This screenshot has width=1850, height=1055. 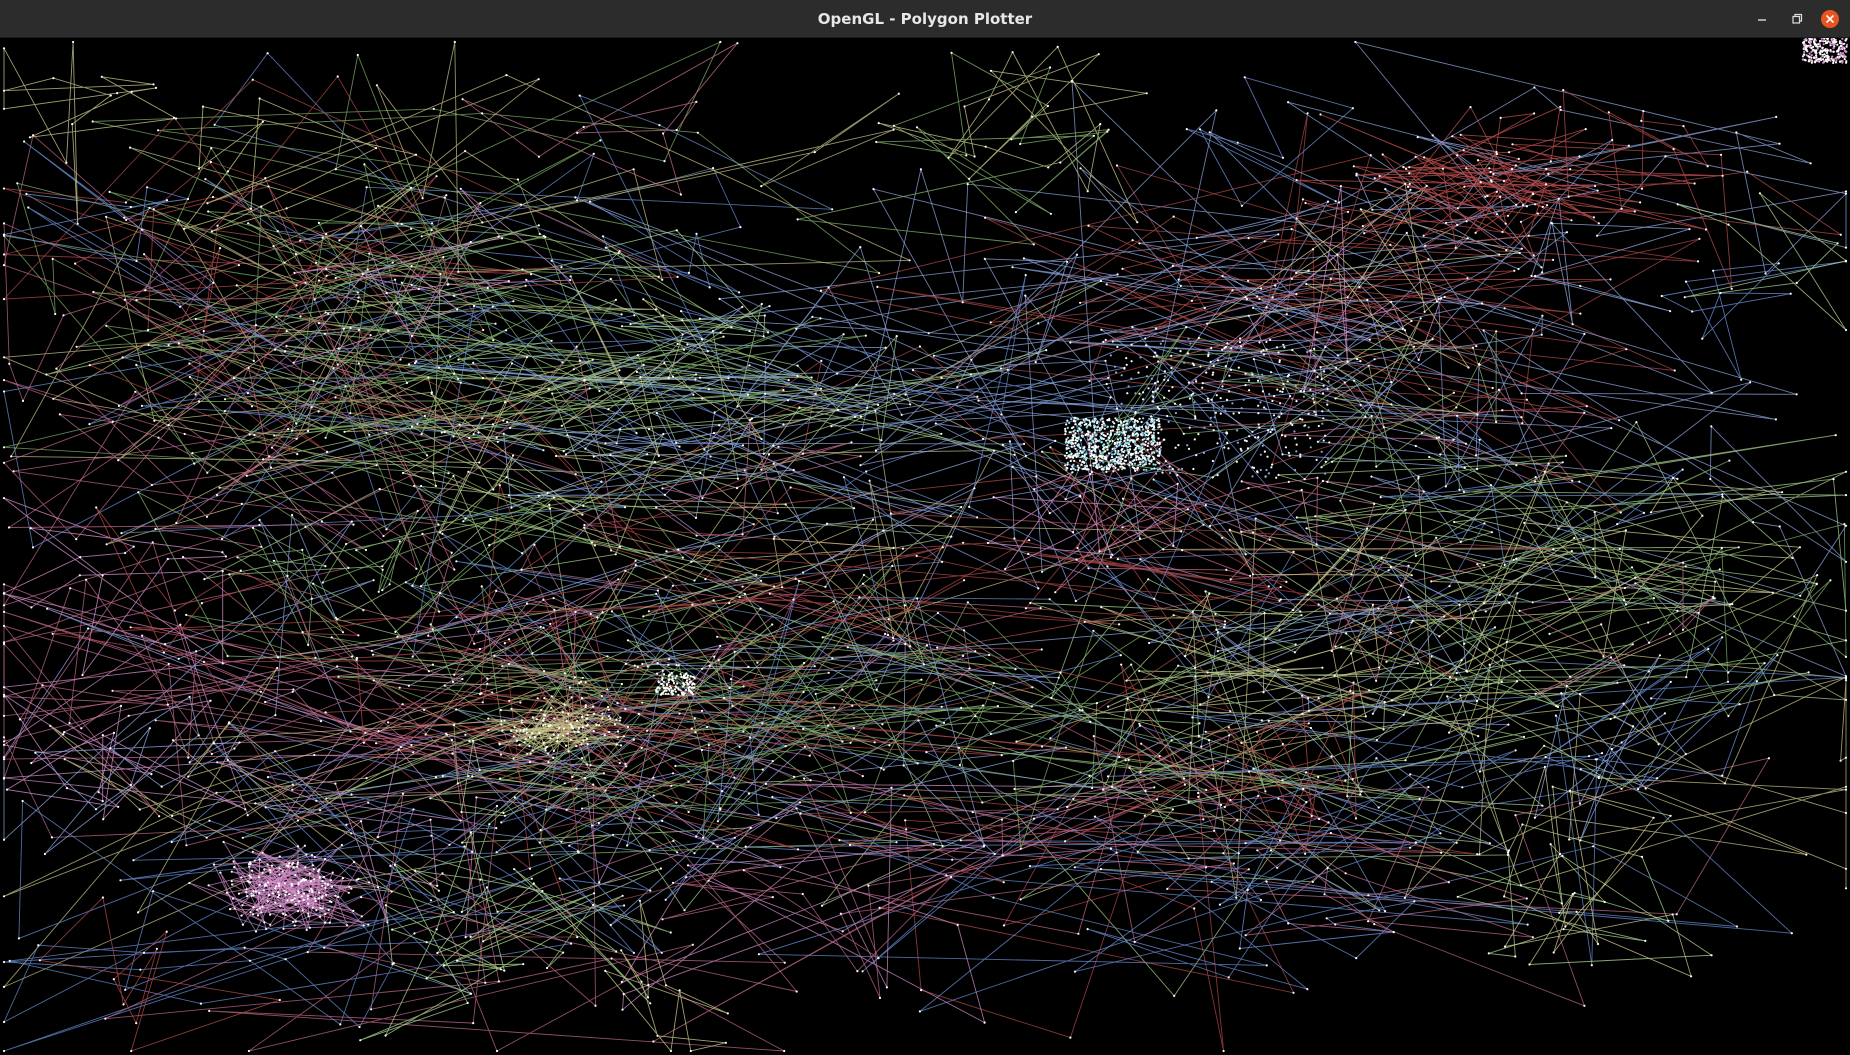 I want to click on minimize-button, so click(x=1762, y=19).